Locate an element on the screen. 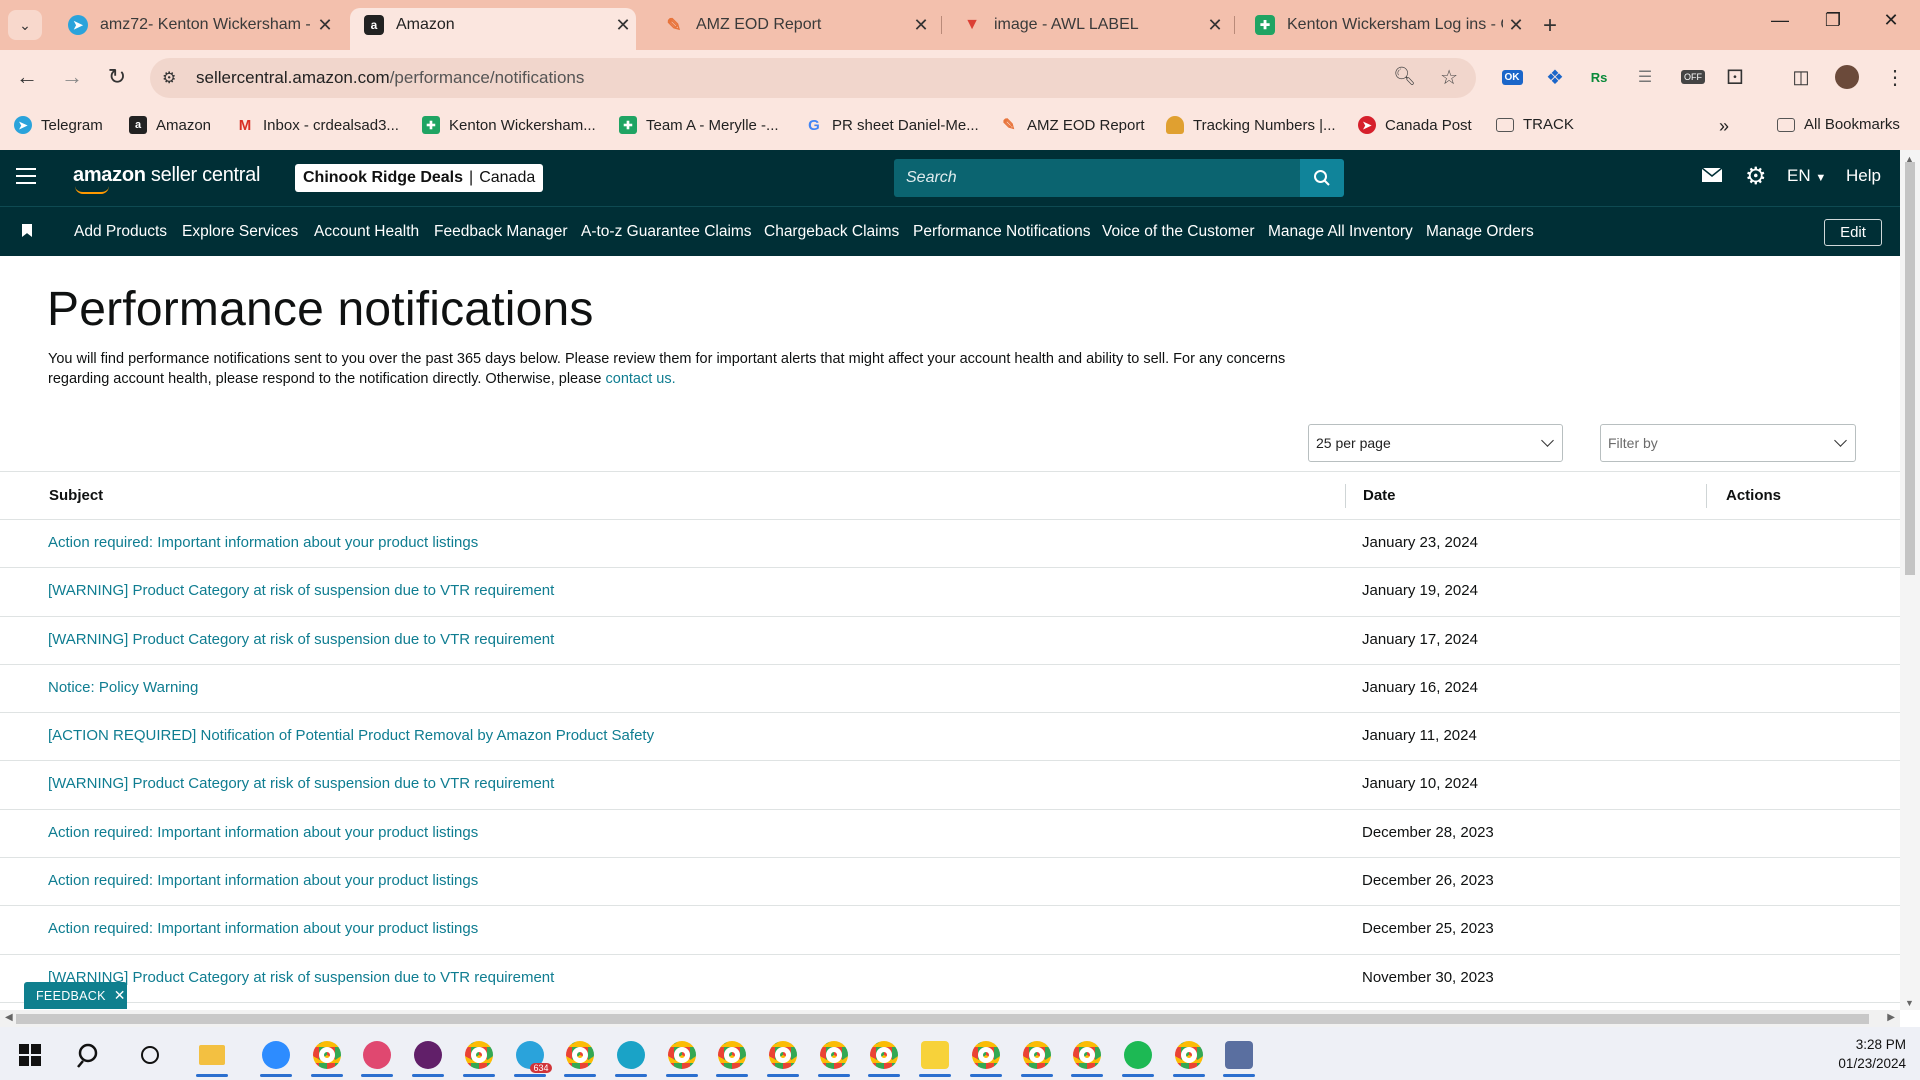  bookmark-folder: TRACK is located at coordinates (1535, 124).